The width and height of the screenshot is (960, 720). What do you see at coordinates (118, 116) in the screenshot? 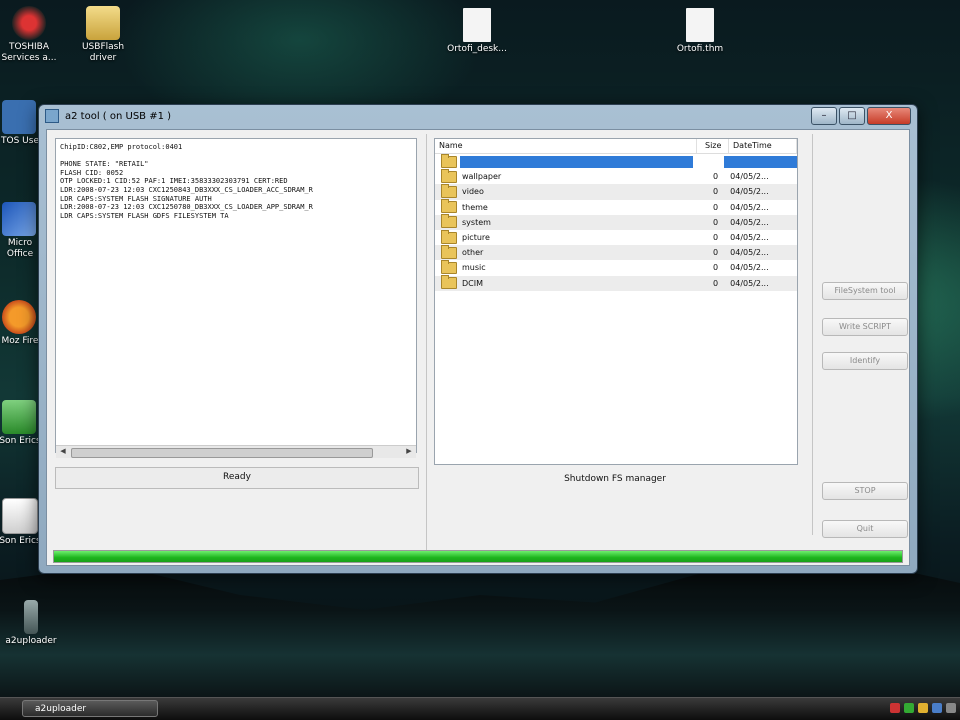
I see `window-title: a2 tool ( on USB #1 )` at bounding box center [118, 116].